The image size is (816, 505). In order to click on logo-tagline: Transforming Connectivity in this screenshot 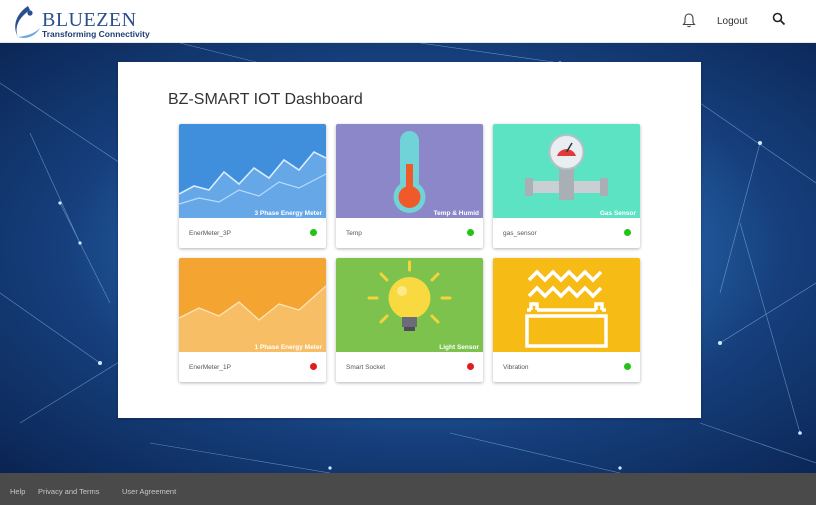, I will do `click(96, 34)`.